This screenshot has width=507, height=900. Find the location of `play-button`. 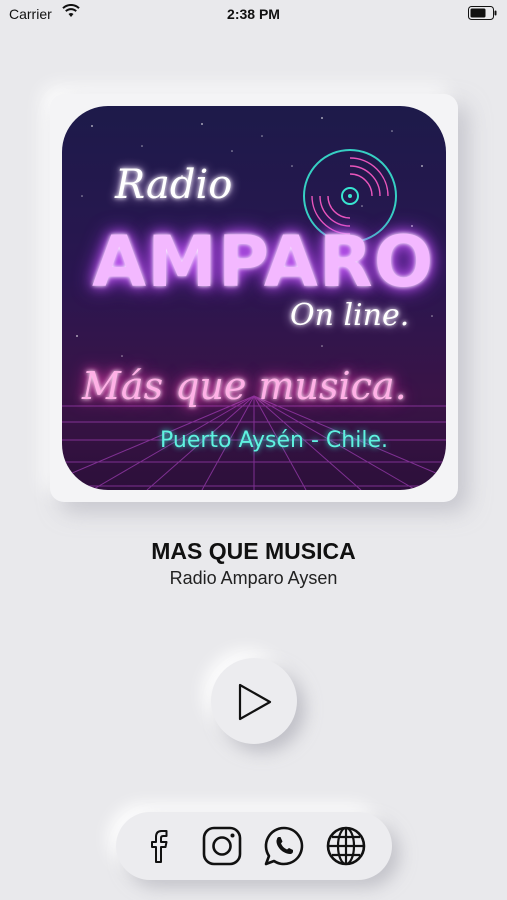

play-button is located at coordinates (254, 701).